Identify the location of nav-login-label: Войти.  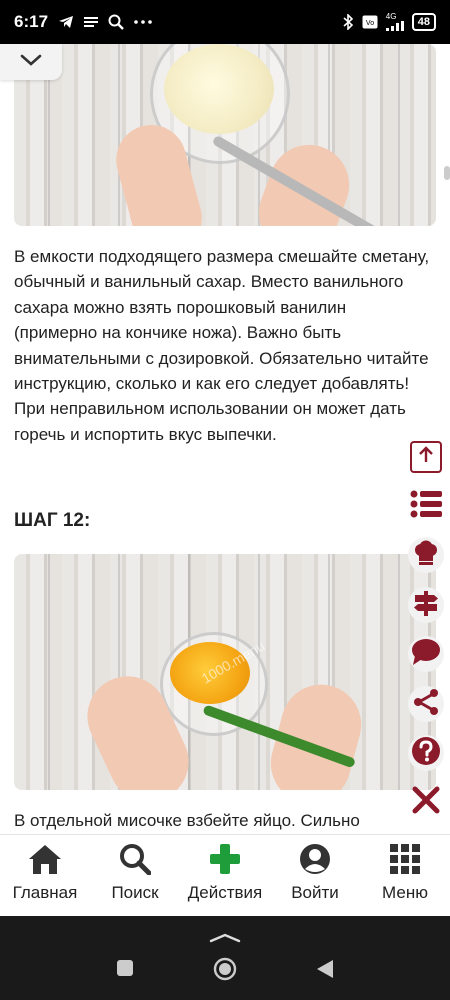
(315, 892).